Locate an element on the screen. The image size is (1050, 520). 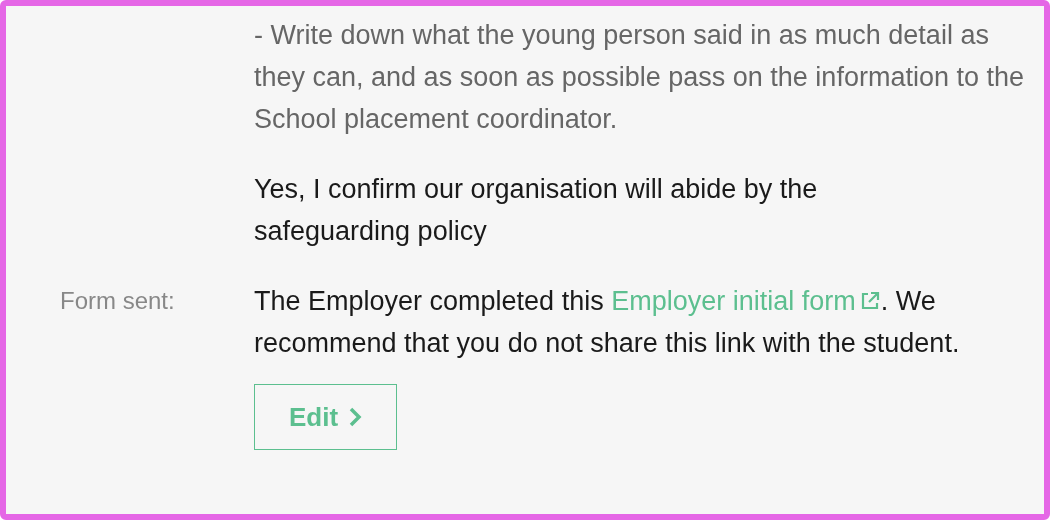
confirmation-text: Yes, I confirm our organisation will abide by the safeguarding policy is located at coordinates (536, 210).